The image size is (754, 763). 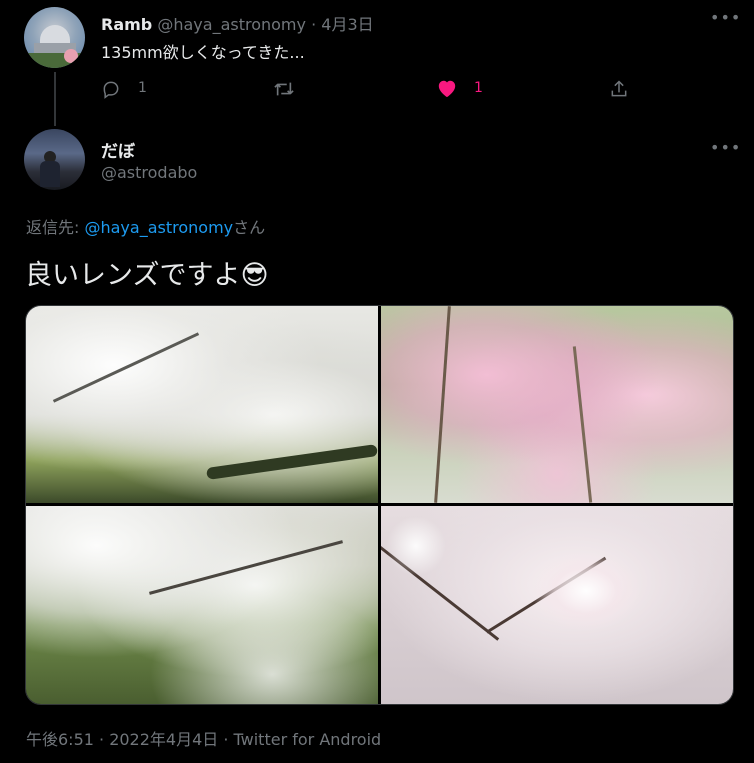 I want to click on reply-count: 1, so click(x=142, y=88).